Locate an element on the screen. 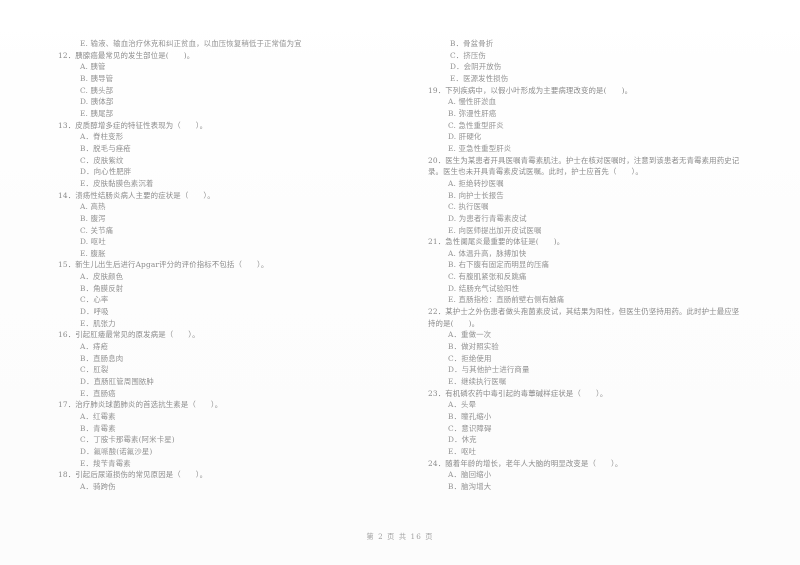 Image resolution: width=800 pixels, height=565 pixels. option-c: C. 有腹肌紧张和反跳痛 is located at coordinates (487, 277).